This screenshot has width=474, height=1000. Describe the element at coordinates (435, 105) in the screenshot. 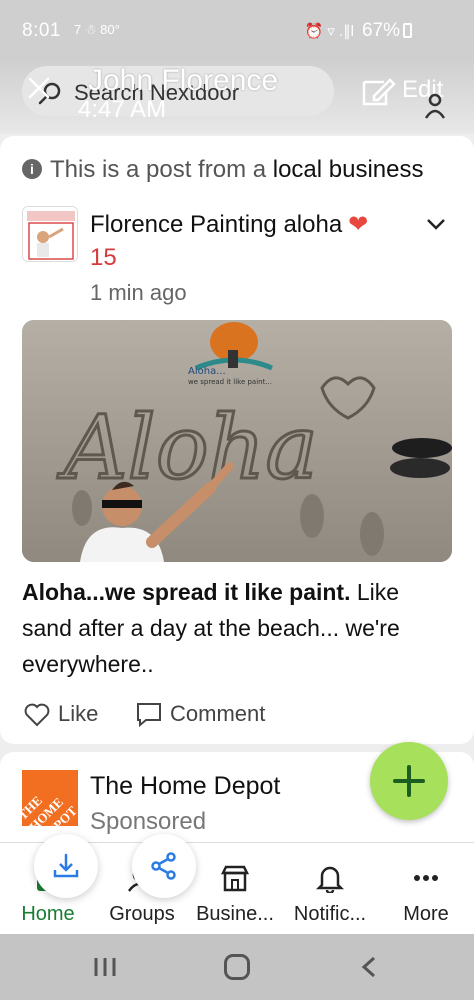

I see `person-icon` at that location.